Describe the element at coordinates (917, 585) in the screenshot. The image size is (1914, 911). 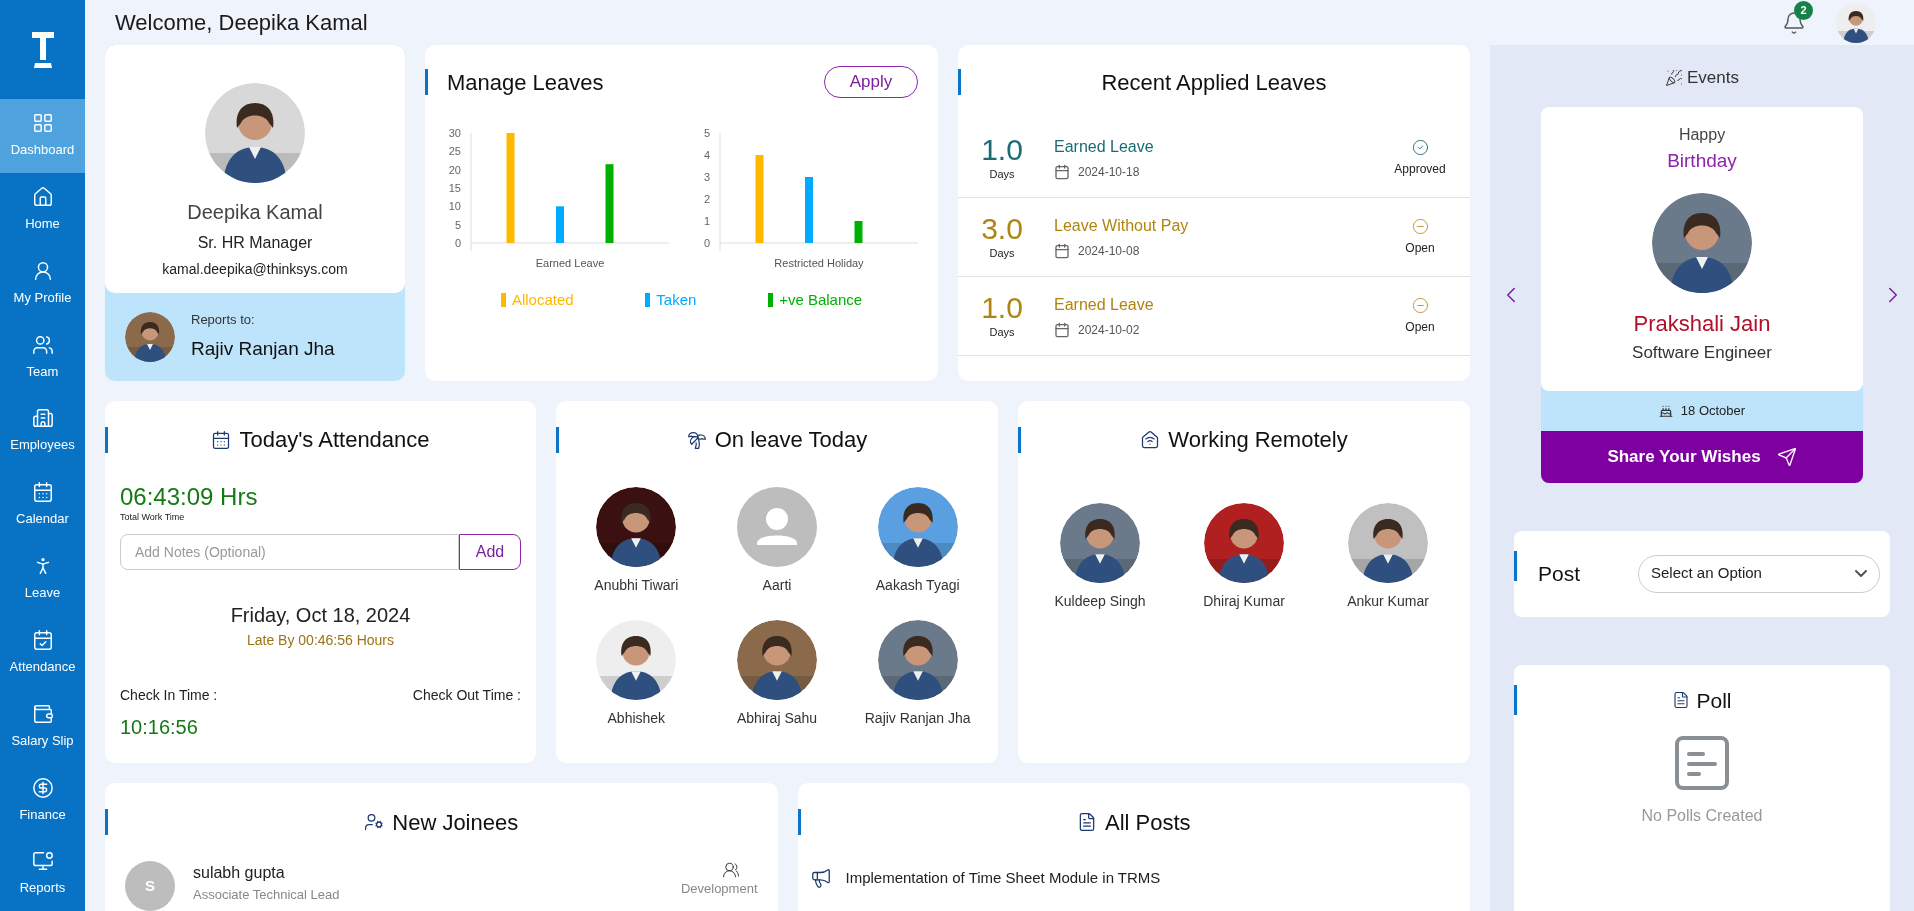
I see `person-name: Aakash Tyagi` at that location.